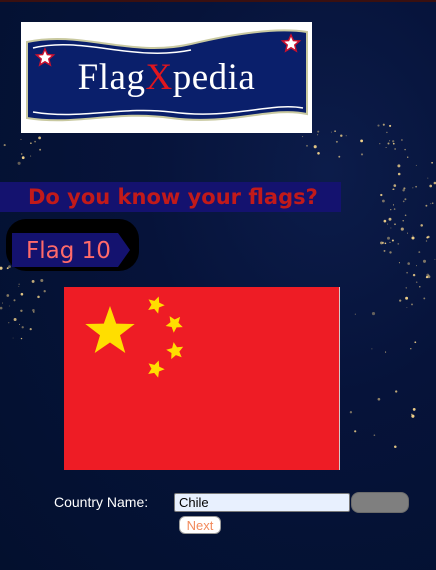 This screenshot has width=436, height=570. I want to click on flag-stars-graphic, so click(134, 337).